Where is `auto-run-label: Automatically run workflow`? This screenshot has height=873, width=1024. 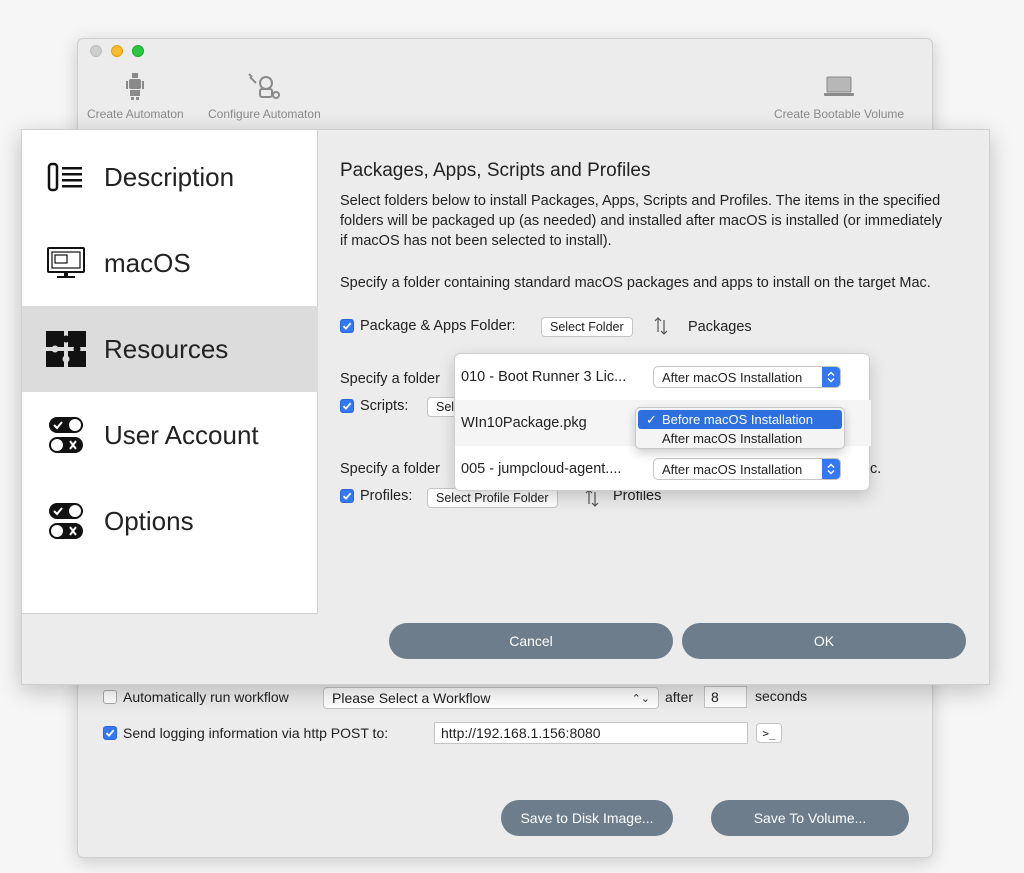
auto-run-label: Automatically run workflow is located at coordinates (206, 697).